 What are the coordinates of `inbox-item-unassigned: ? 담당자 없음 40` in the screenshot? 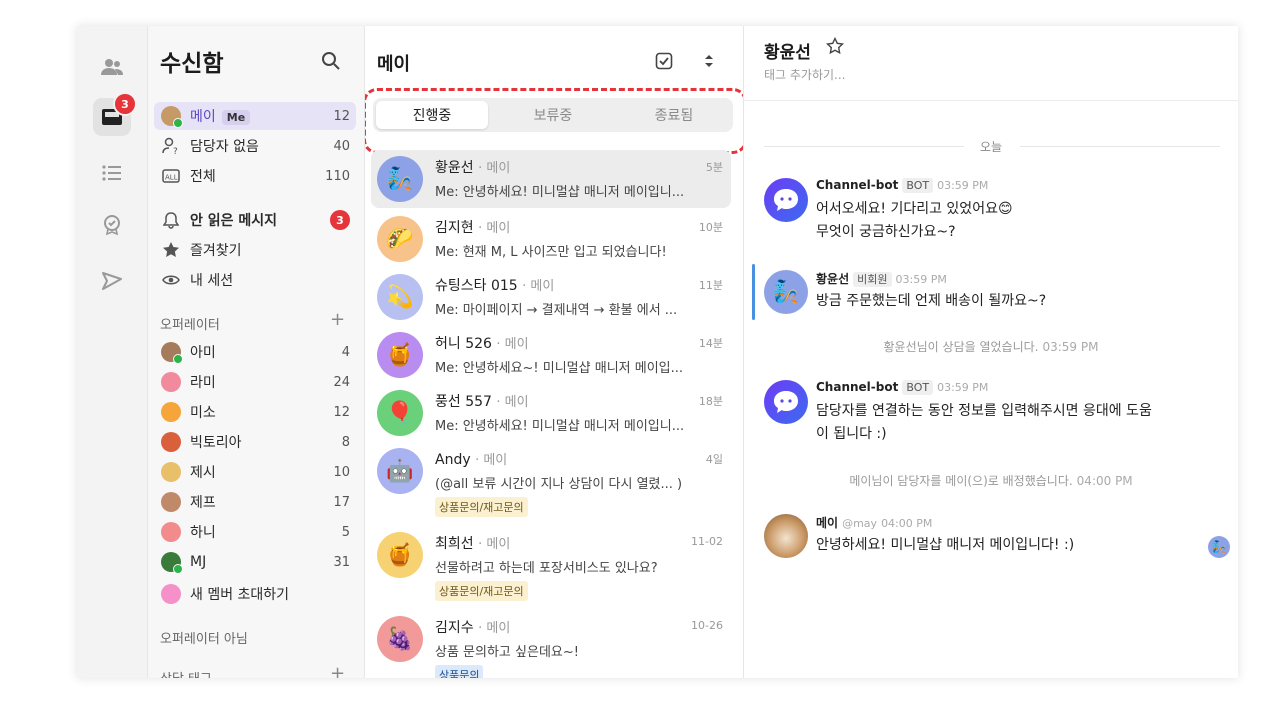 It's located at (255, 146).